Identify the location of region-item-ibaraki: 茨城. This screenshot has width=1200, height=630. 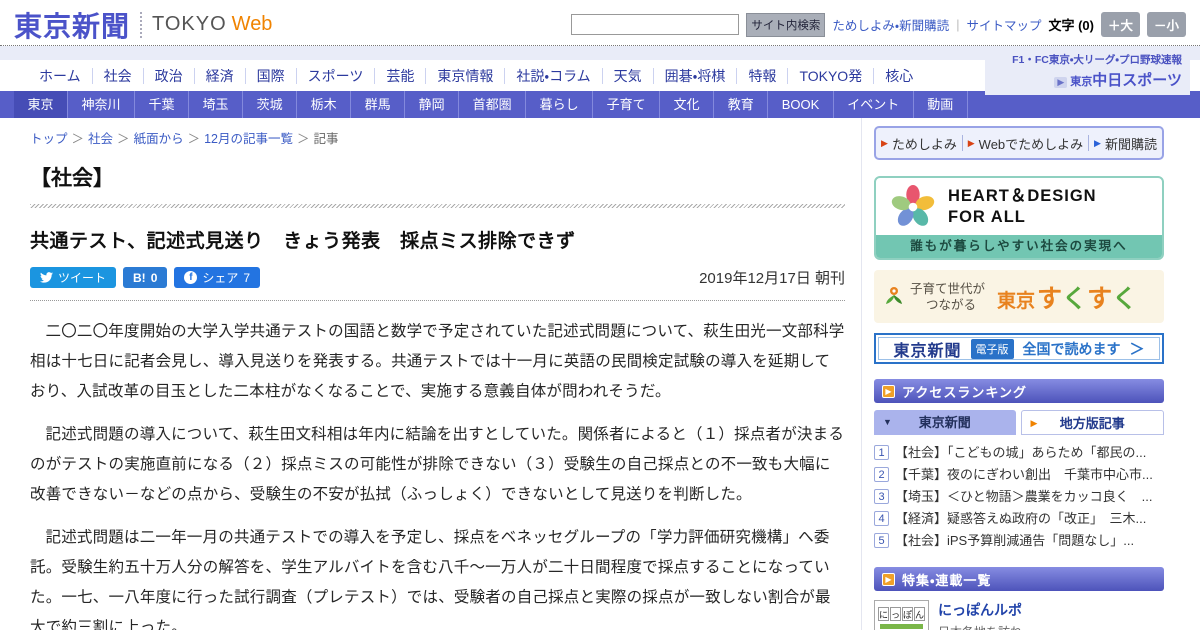
(270, 104).